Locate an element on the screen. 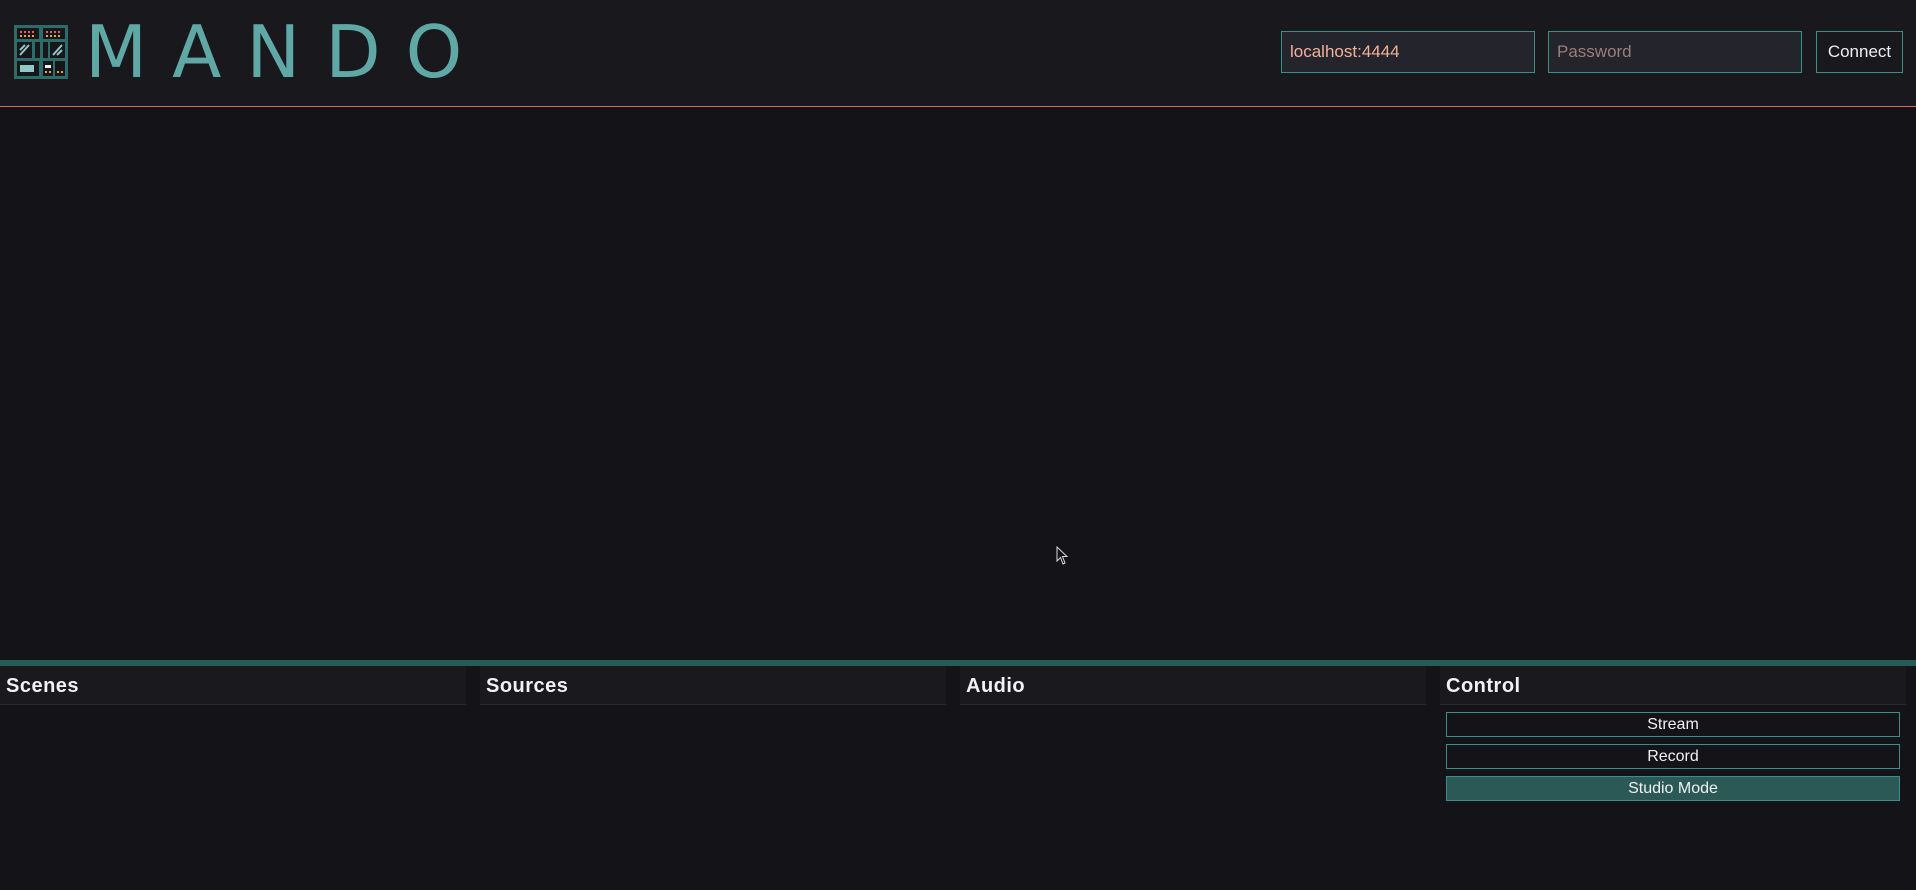 This screenshot has height=890, width=1916. audio-panel: Audio is located at coordinates (1193, 778).